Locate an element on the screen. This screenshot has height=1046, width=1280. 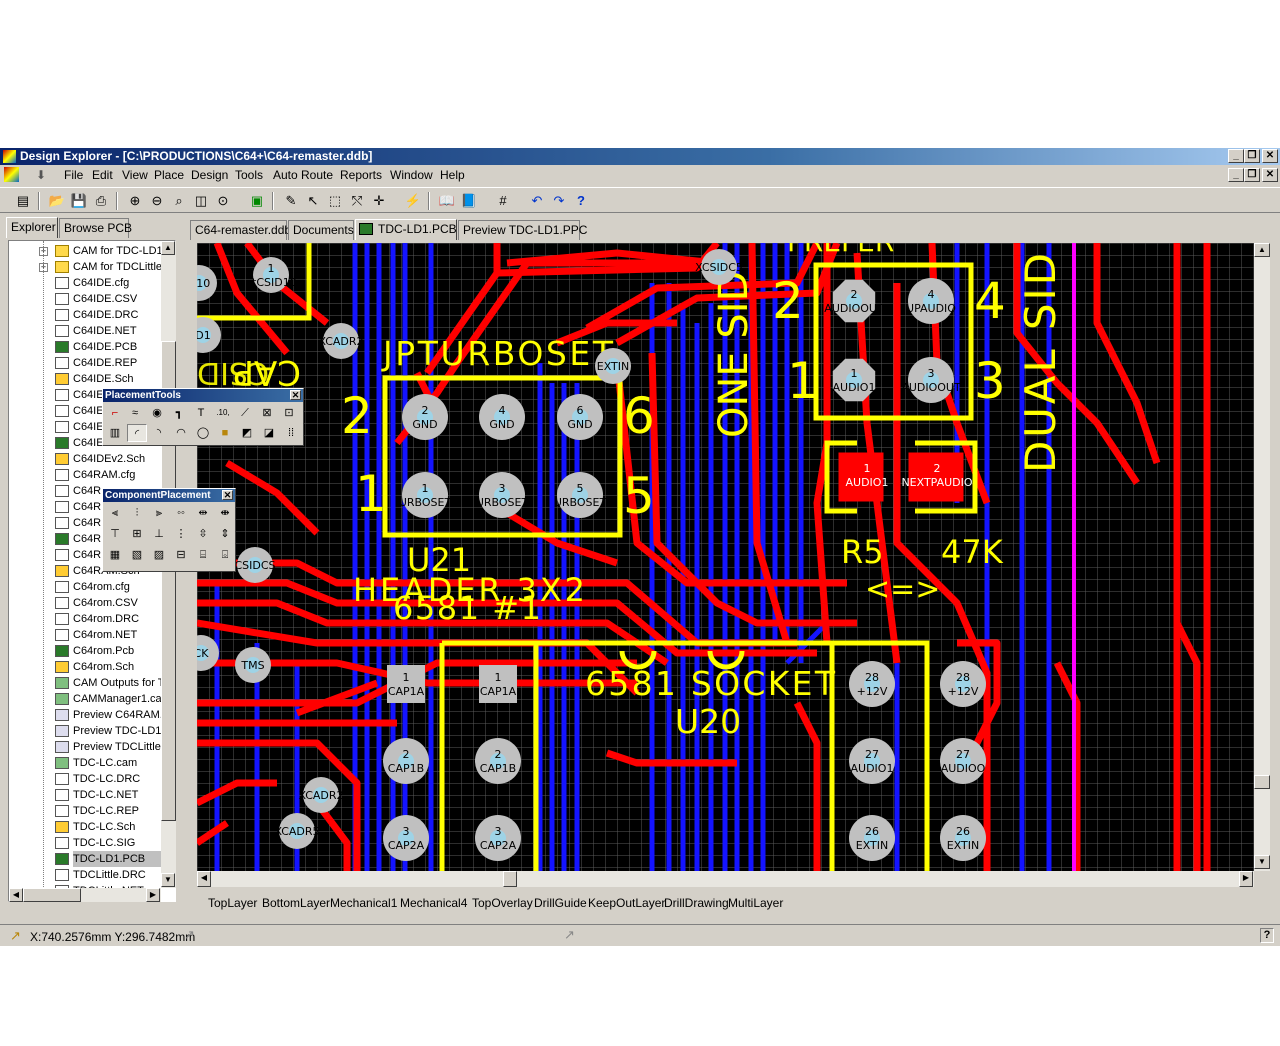
tree-horizontal-scrollbar: ◀ ▶ is located at coordinates (85, 895).